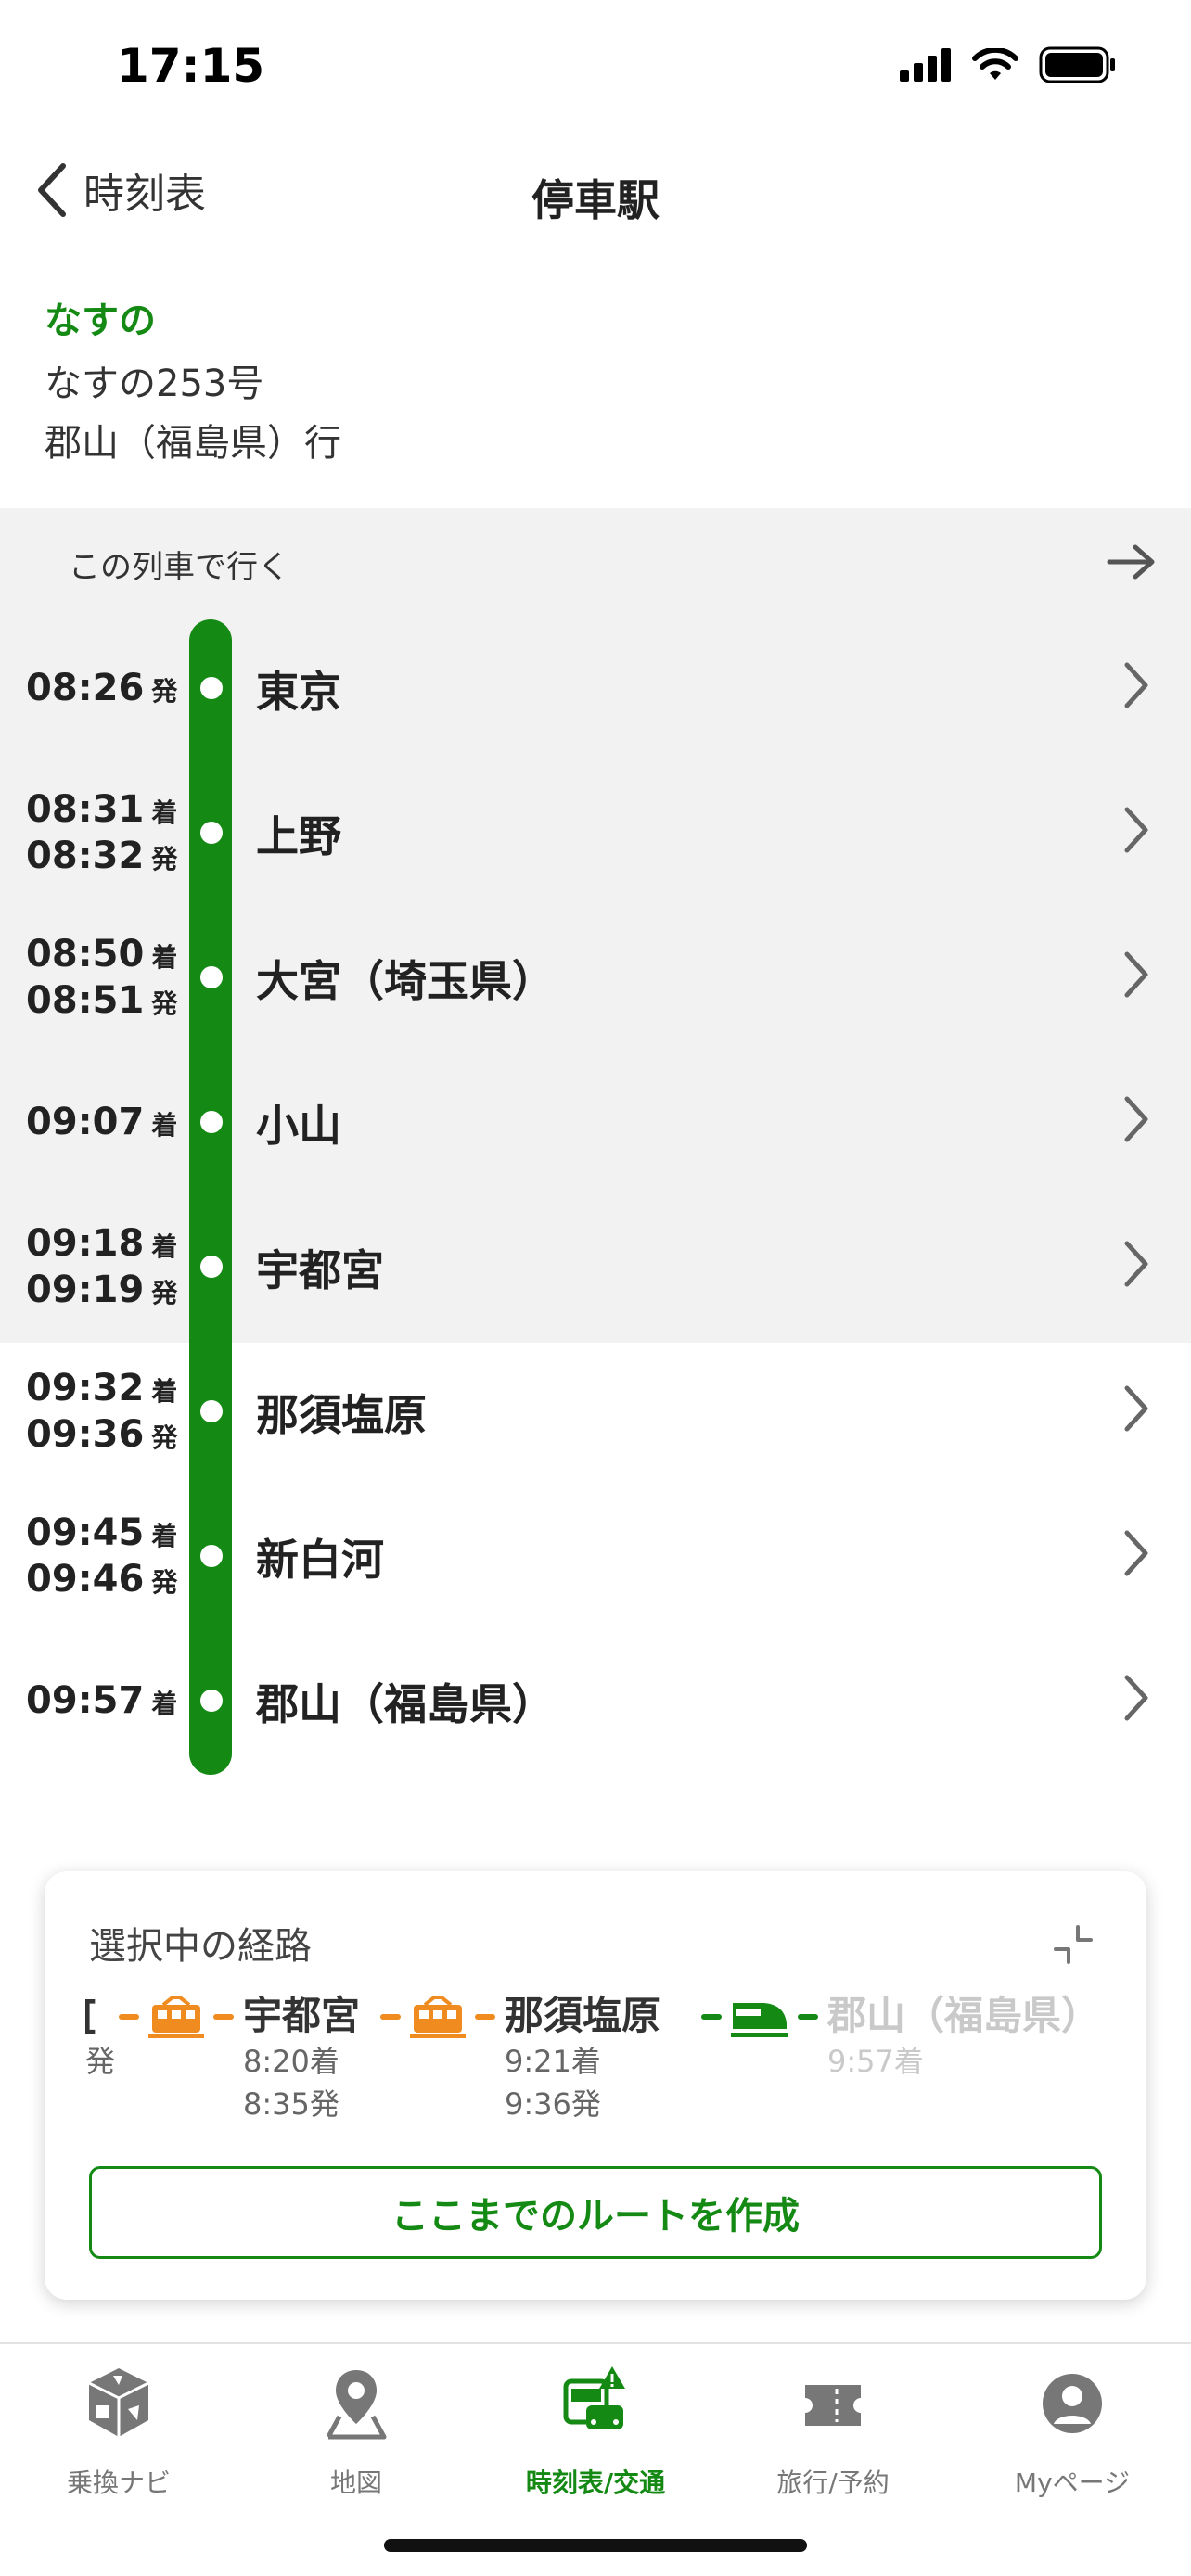 The image size is (1191, 2576). Describe the element at coordinates (595, 1411) in the screenshot. I see `stop-row: 09:32 着 09:36 発 那須塩原` at that location.